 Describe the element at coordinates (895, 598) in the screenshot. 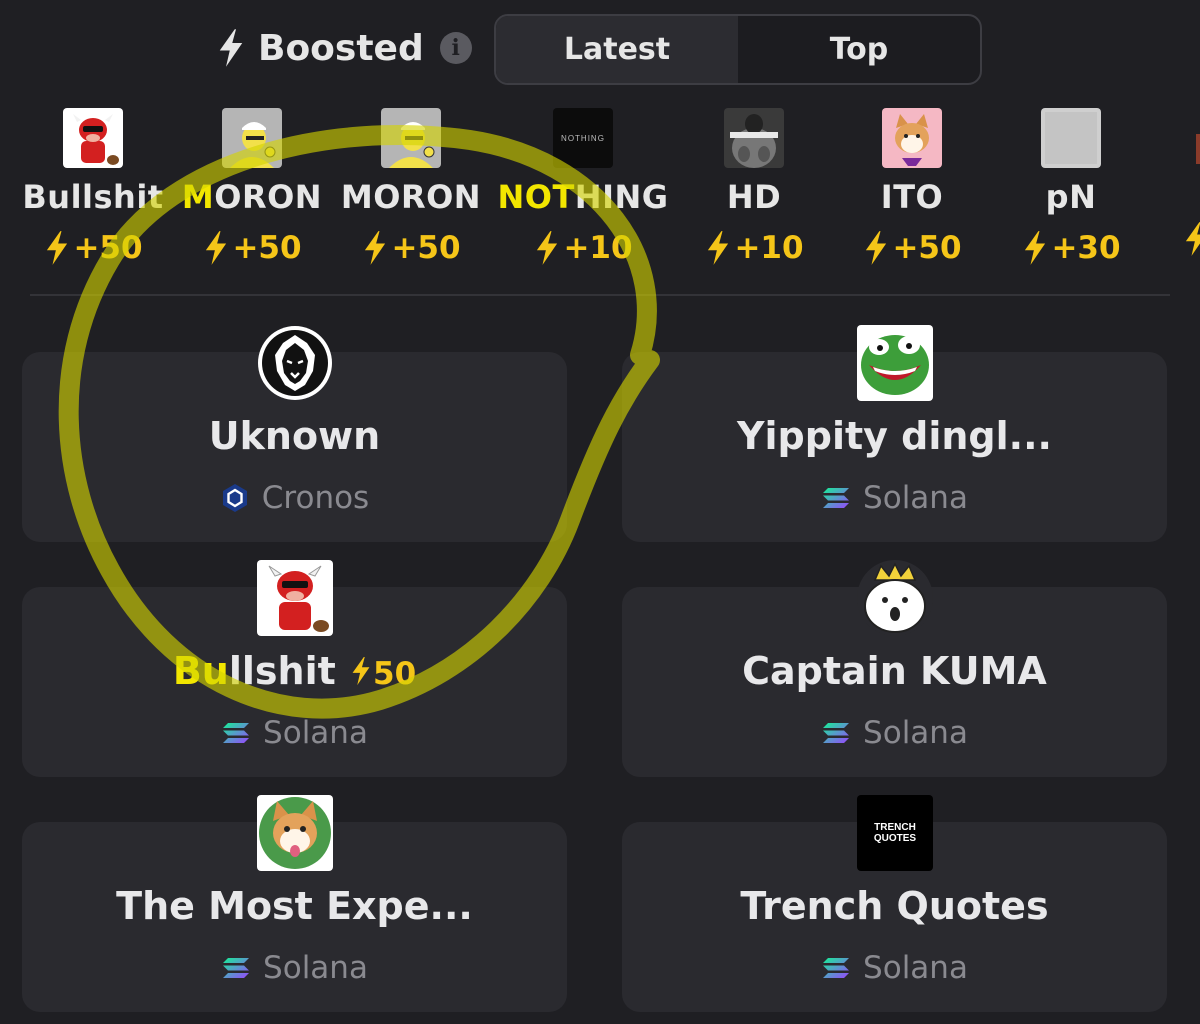

I see `kuma-avatar-icon` at that location.